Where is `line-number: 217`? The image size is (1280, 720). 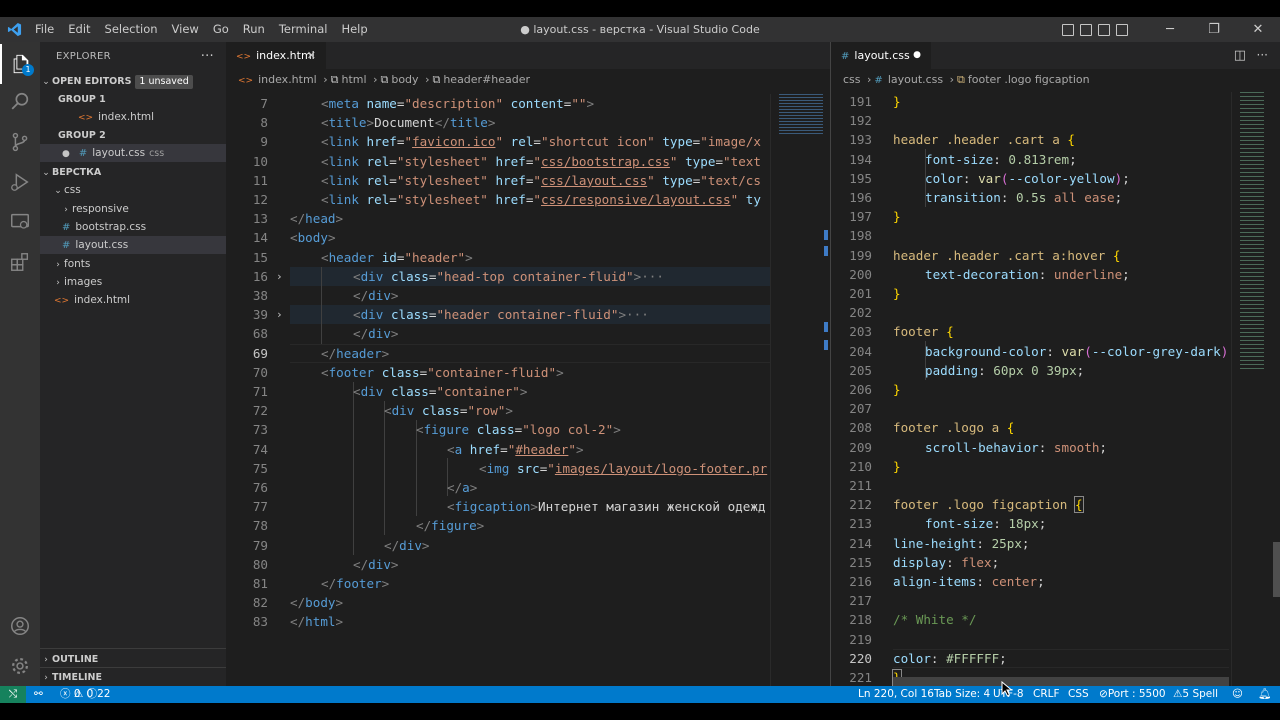 line-number: 217 is located at coordinates (860, 601).